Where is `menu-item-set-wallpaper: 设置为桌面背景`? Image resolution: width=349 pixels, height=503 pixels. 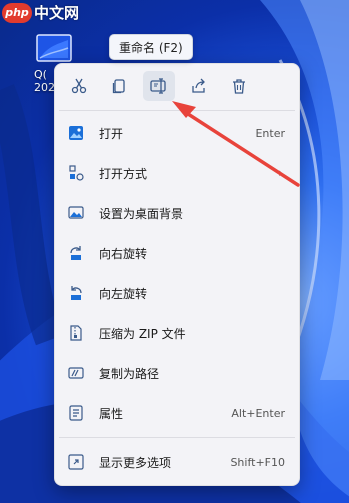
menu-item-set-wallpaper: 设置为桌面背景 is located at coordinates (177, 213).